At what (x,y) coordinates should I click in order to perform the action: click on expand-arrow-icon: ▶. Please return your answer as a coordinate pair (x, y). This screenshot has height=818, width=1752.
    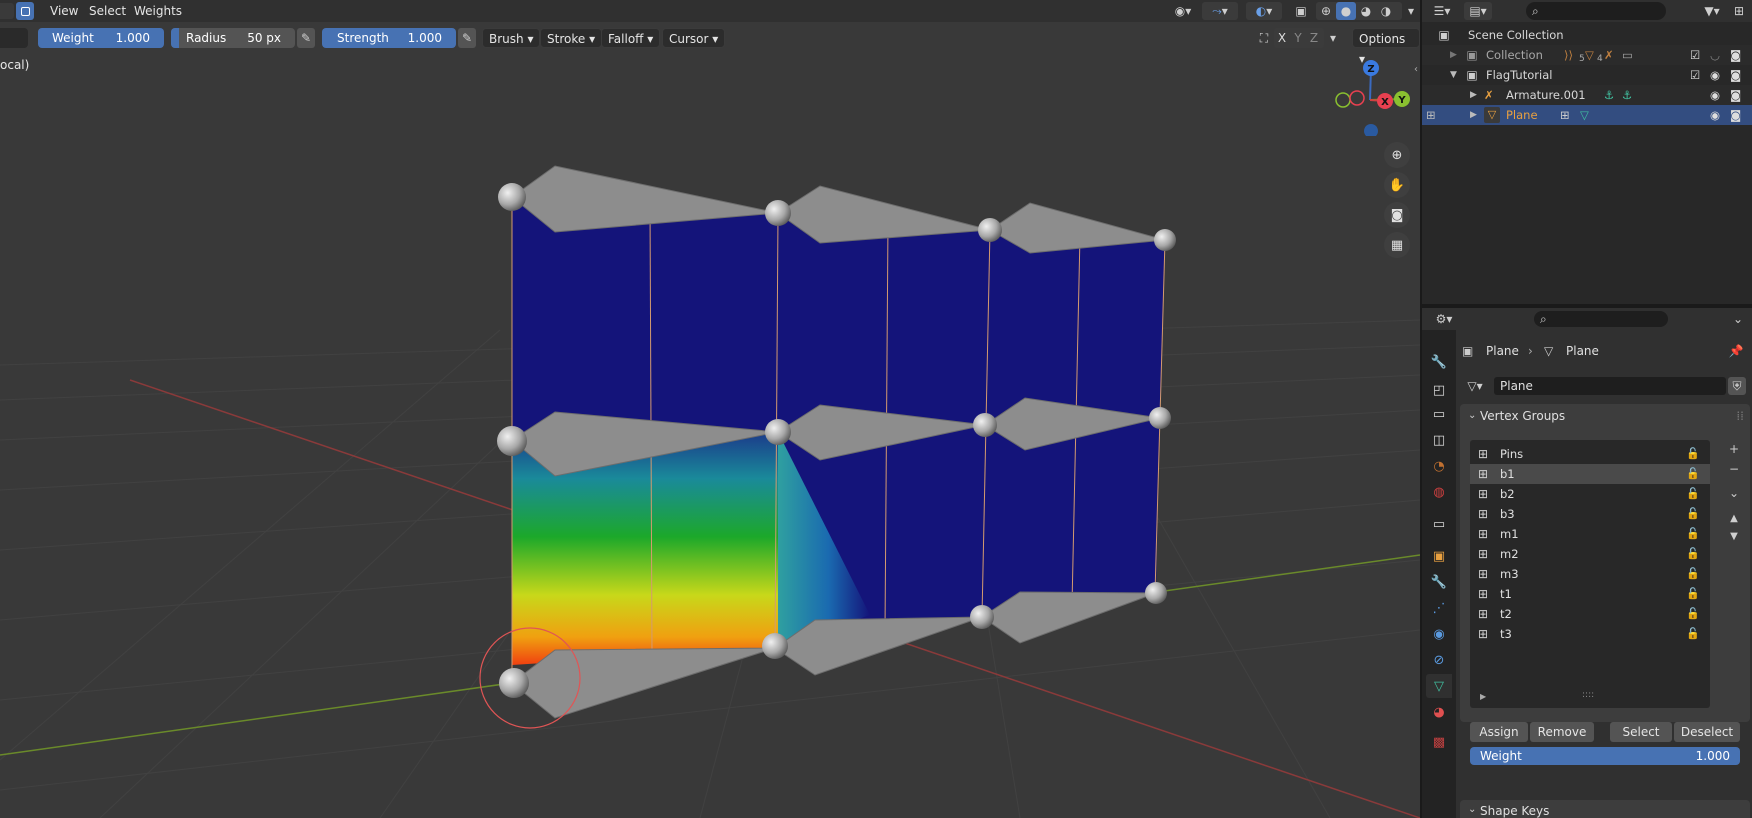
    Looking at the image, I should click on (1473, 115).